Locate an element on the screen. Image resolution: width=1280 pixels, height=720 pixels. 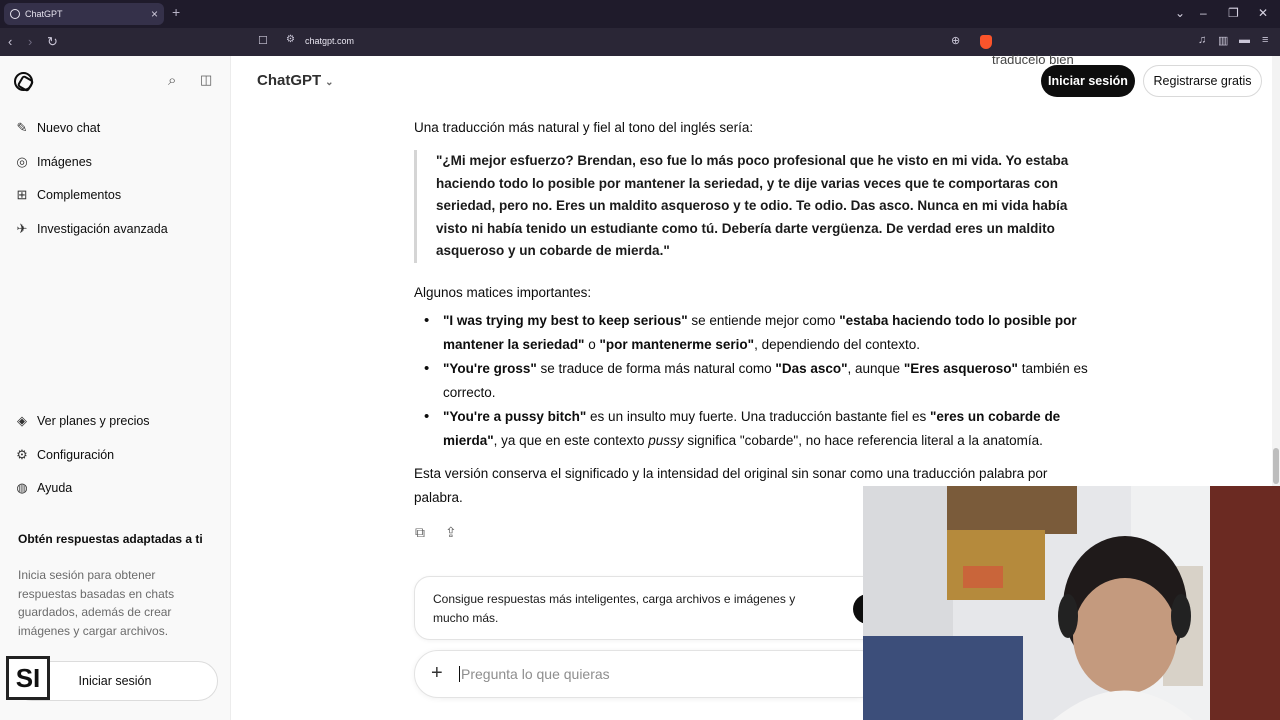
sidebar-item-label: Investigación avanzada is located at coordinates (102, 229).